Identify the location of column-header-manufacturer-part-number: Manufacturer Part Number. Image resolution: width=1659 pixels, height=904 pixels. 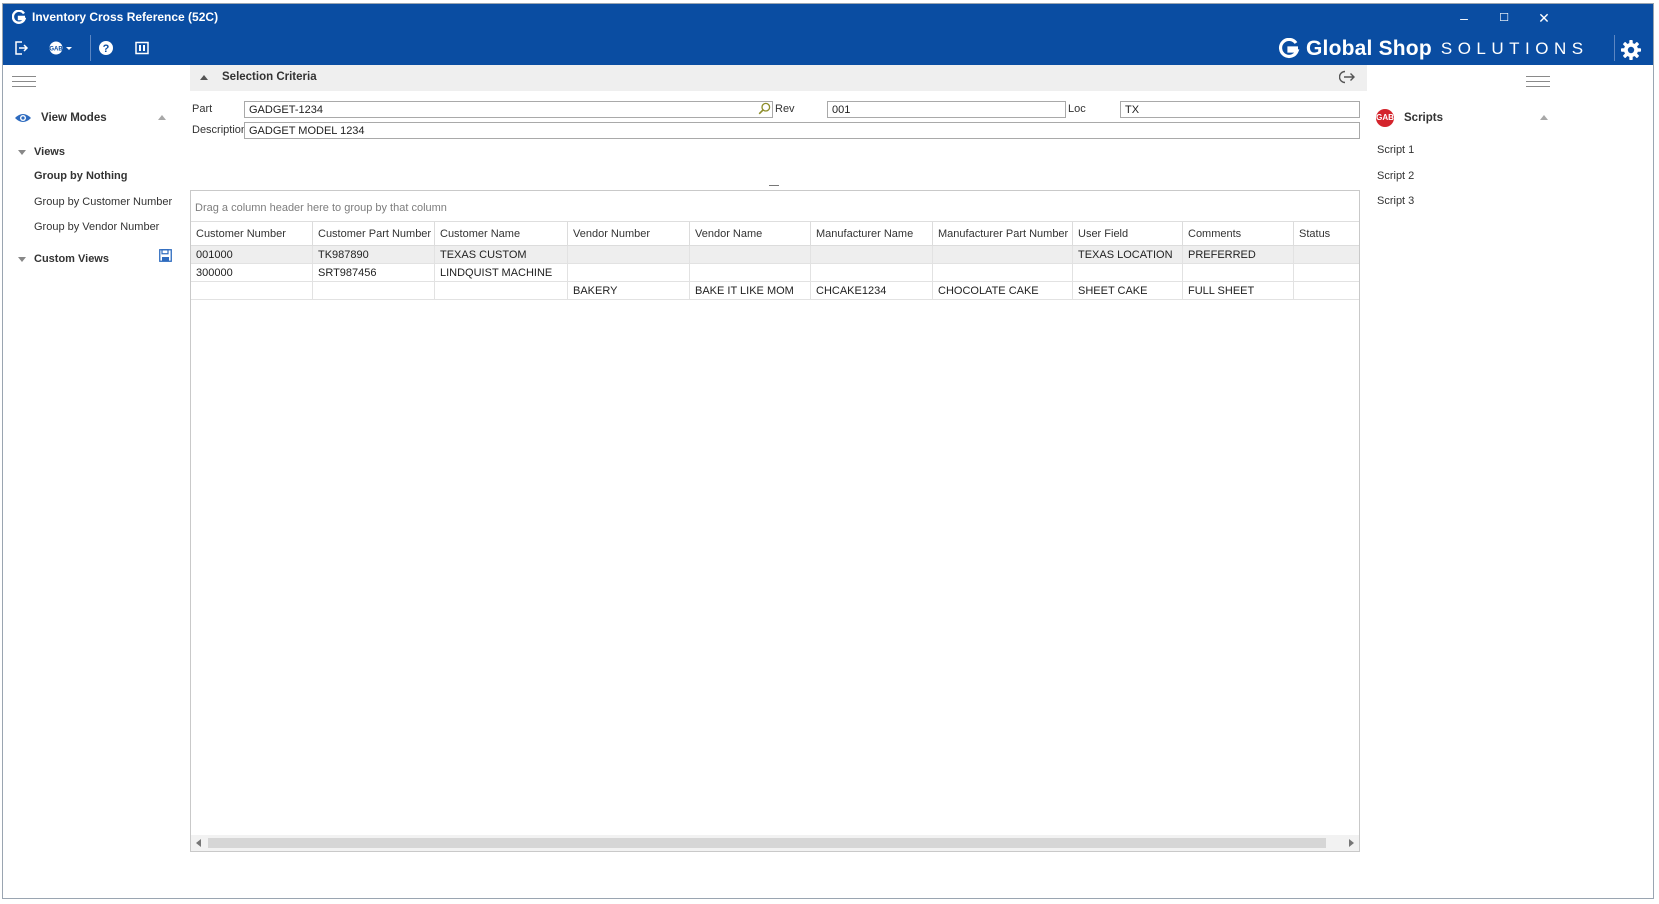
(1003, 234).